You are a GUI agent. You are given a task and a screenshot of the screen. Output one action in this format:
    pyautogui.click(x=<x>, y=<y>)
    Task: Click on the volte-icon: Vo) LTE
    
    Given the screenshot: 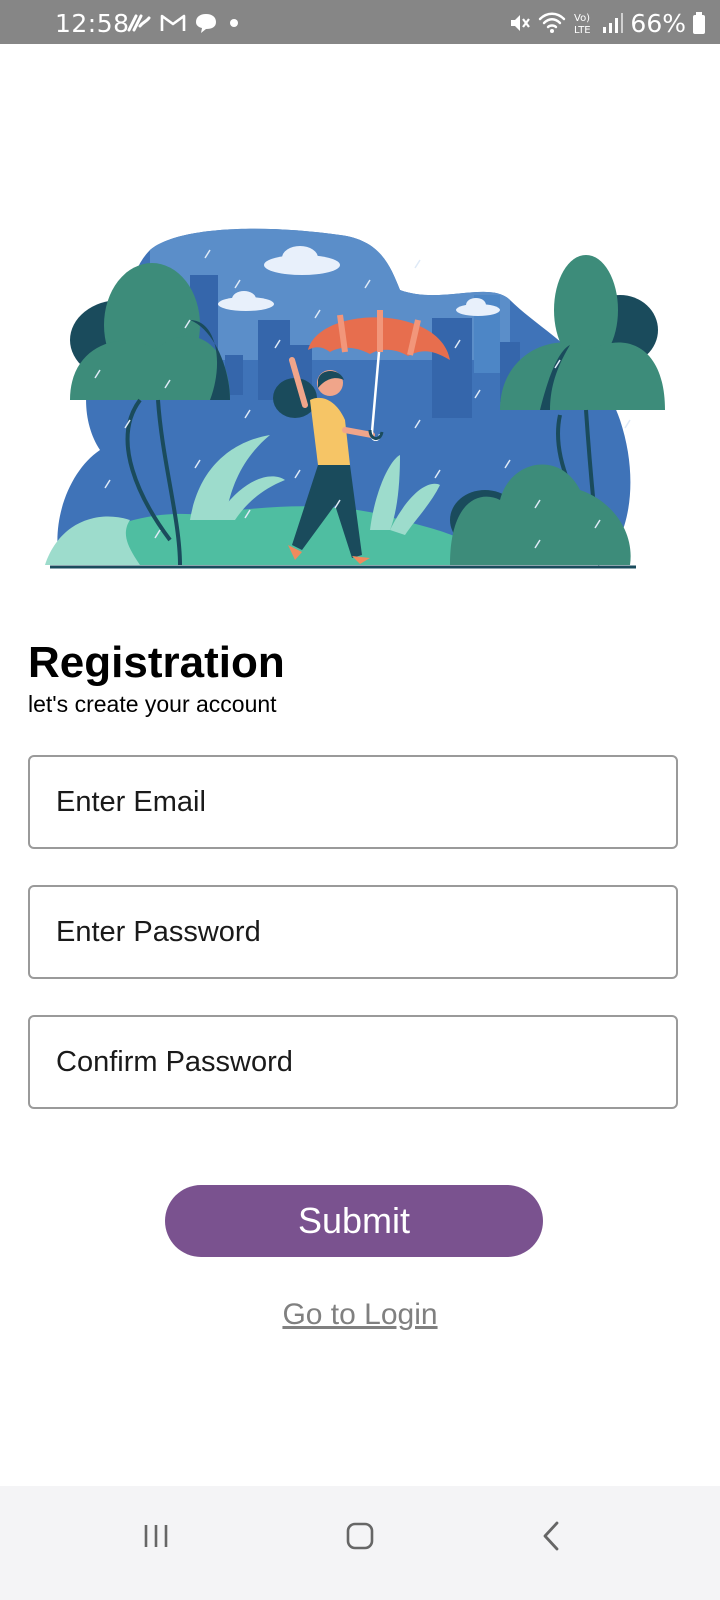 What is the action you would take?
    pyautogui.click(x=582, y=24)
    